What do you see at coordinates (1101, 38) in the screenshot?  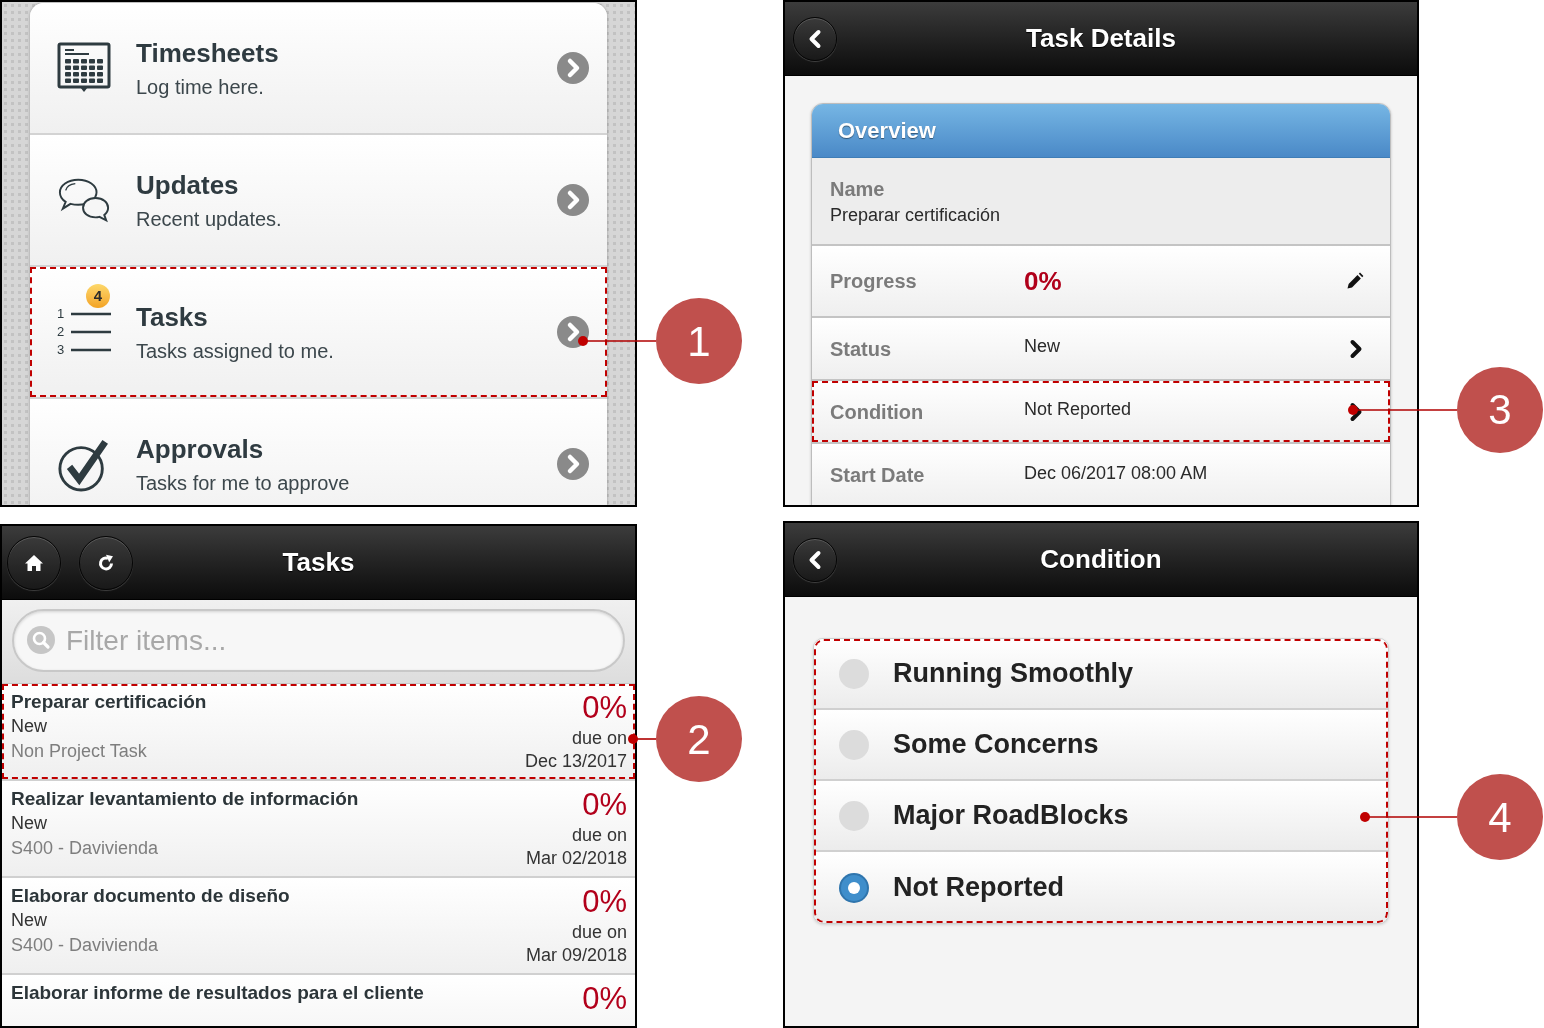 I see `screen-title: Task Details` at bounding box center [1101, 38].